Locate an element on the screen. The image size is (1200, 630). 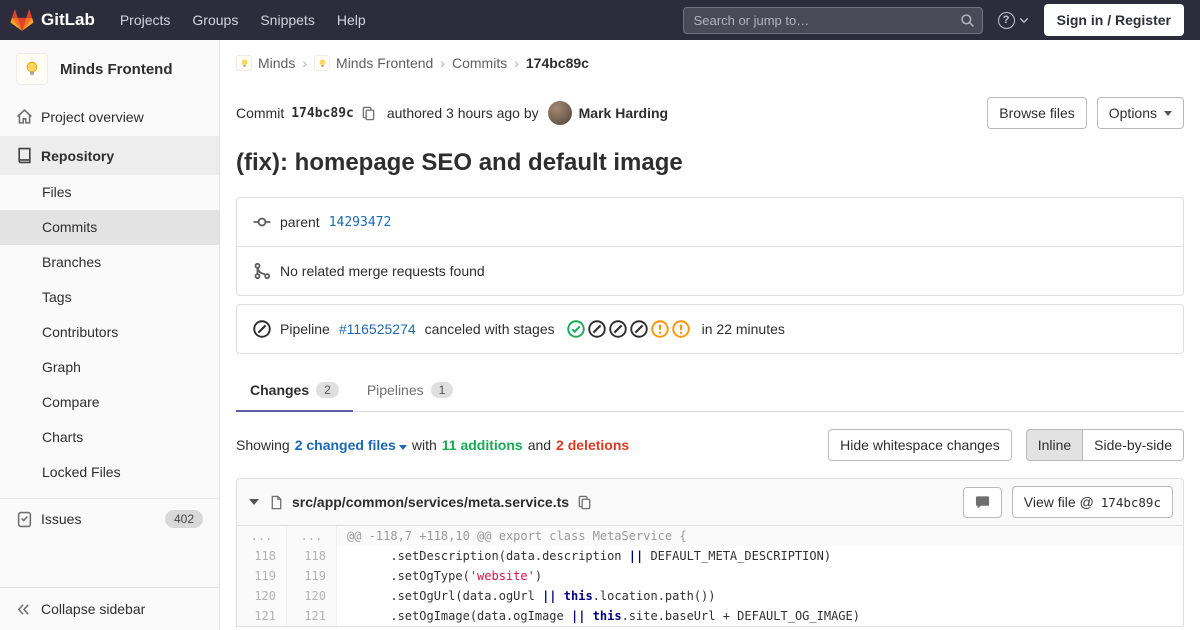
sidebar-subitem-graph: Graph is located at coordinates (109, 367).